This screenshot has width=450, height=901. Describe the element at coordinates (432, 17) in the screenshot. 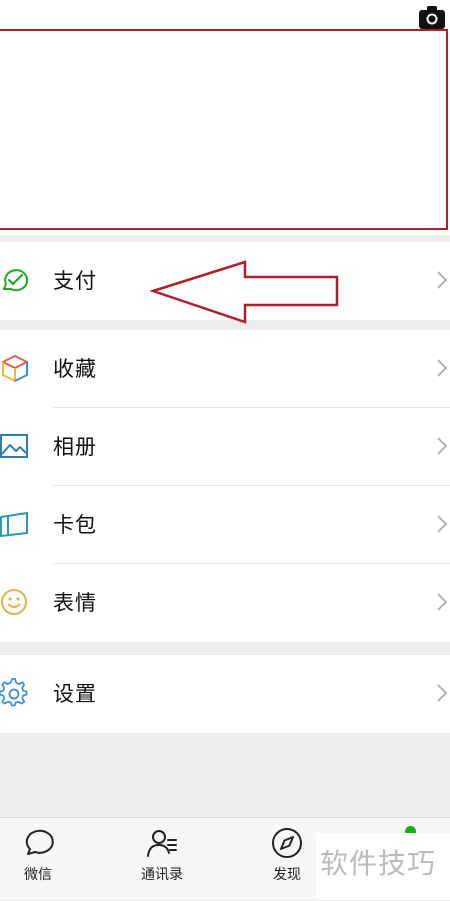

I see `camera-icon` at that location.